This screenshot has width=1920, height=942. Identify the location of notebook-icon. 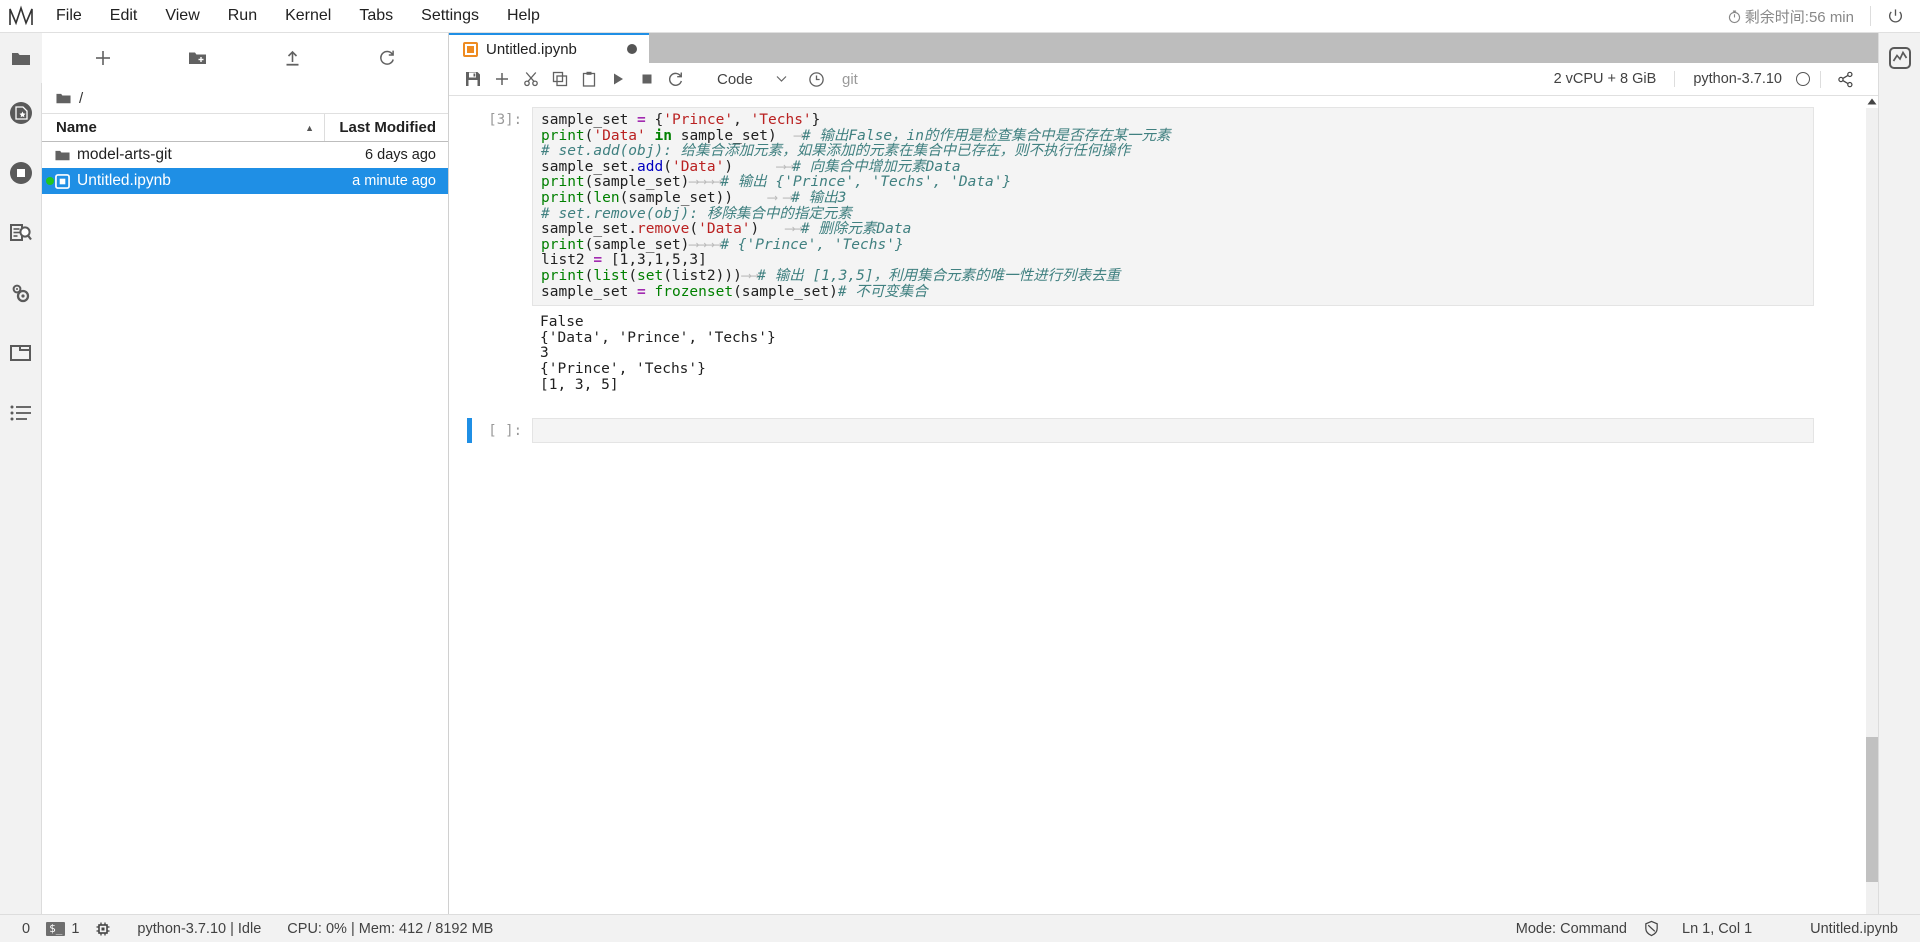
(470, 49).